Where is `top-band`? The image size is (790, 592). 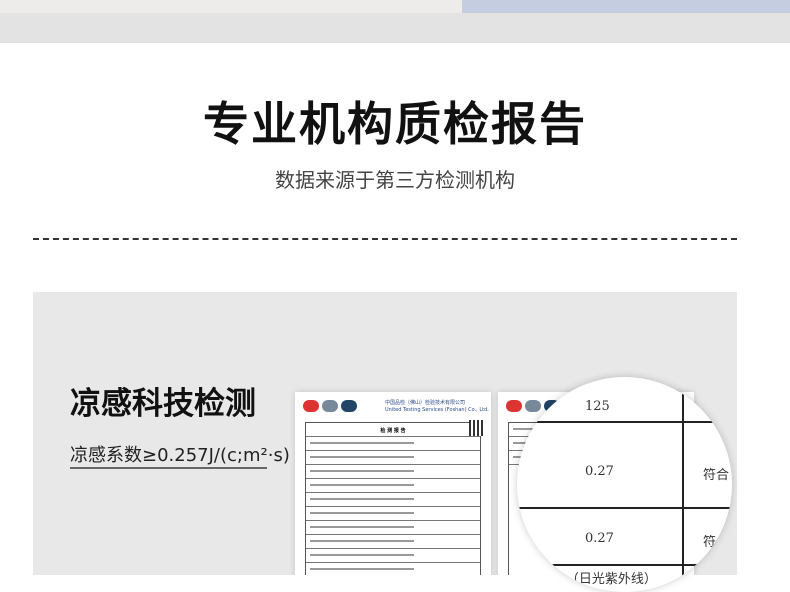 top-band is located at coordinates (395, 28).